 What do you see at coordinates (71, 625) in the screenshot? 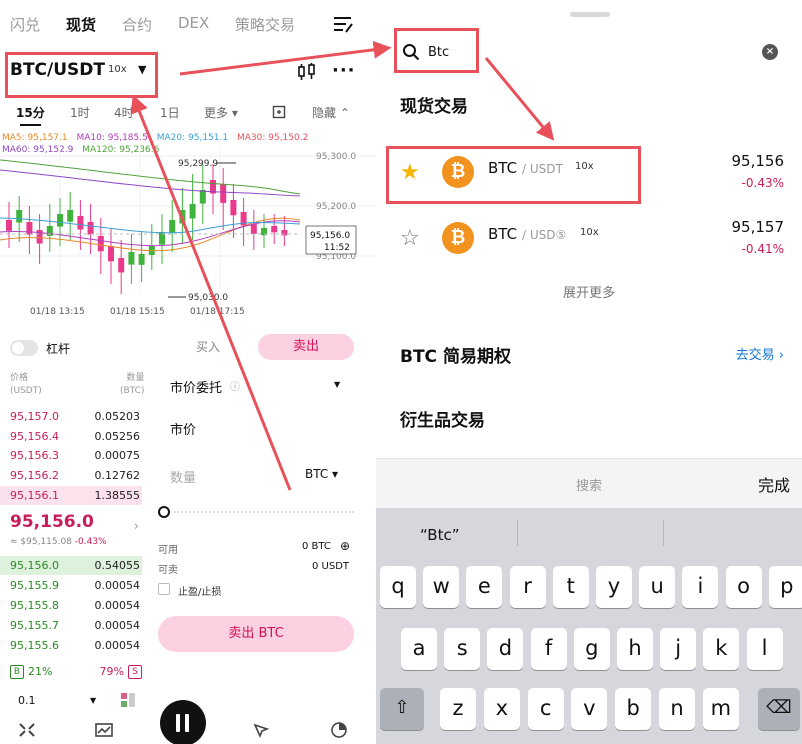
I see `bid-row: 95,155.7 0.00054` at bounding box center [71, 625].